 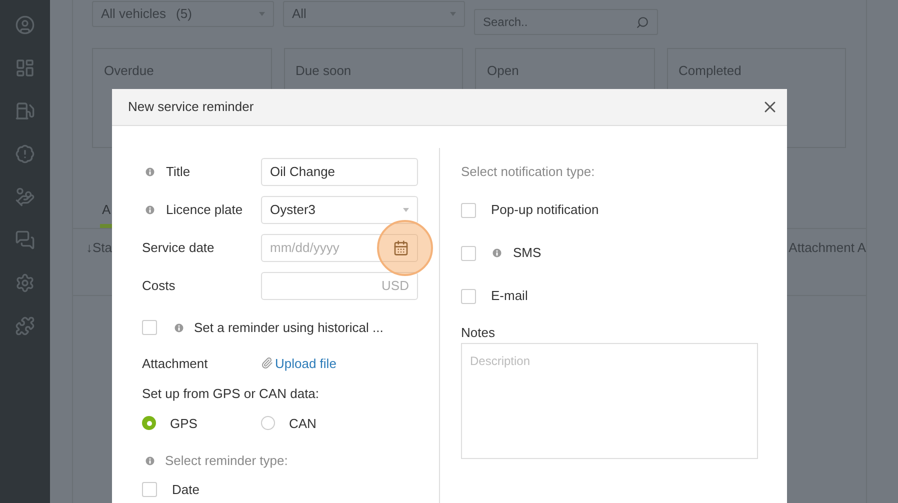 I want to click on card-title: Overdue, so click(x=129, y=70).